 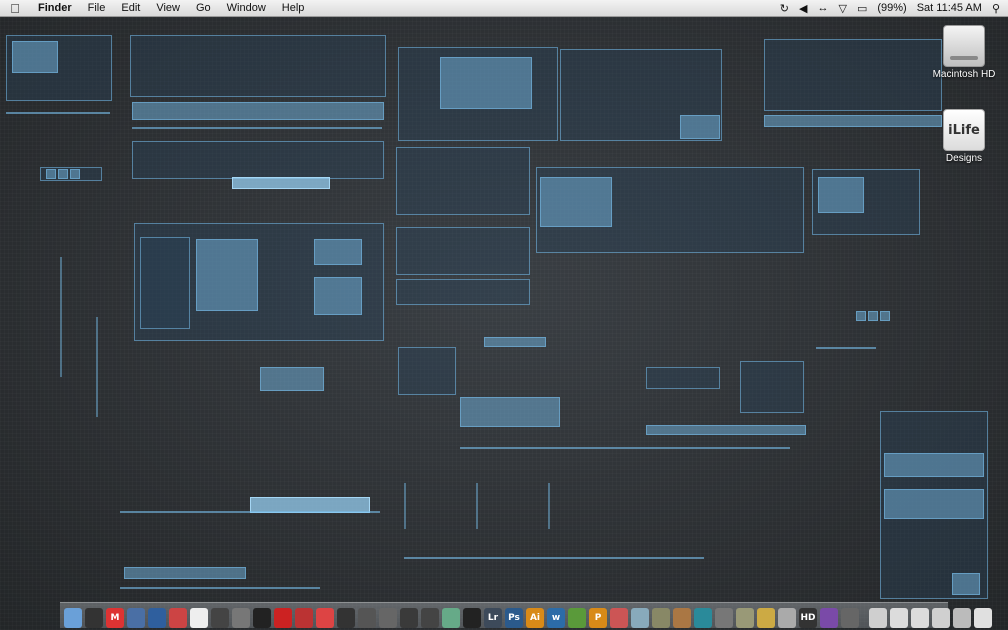 I want to click on dock-item-red-app, so click(x=283, y=618).